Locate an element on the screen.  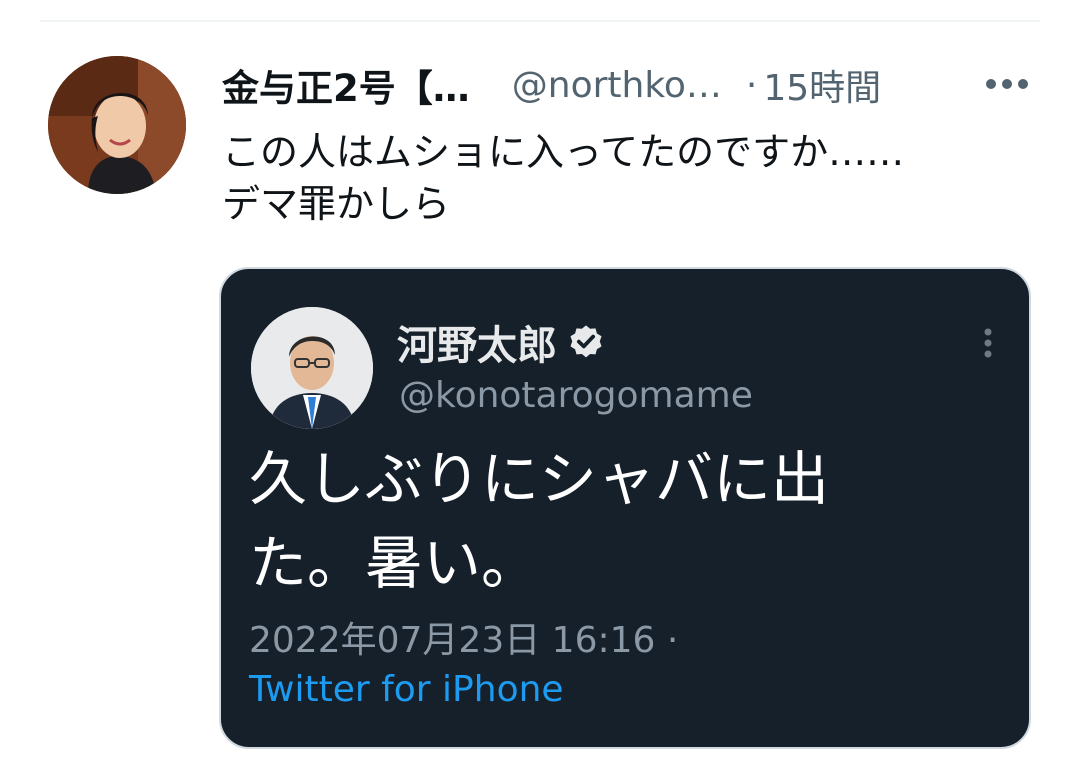
avatar-photo is located at coordinates (117, 125).